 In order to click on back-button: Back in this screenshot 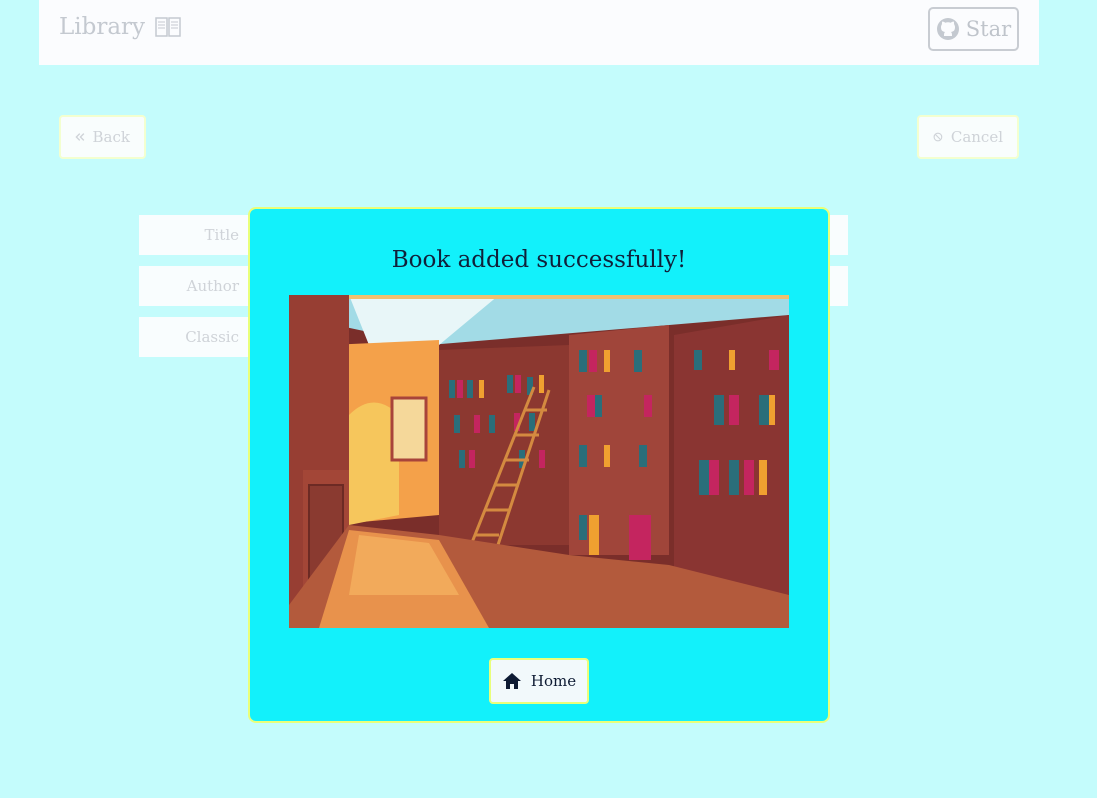, I will do `click(102, 137)`.